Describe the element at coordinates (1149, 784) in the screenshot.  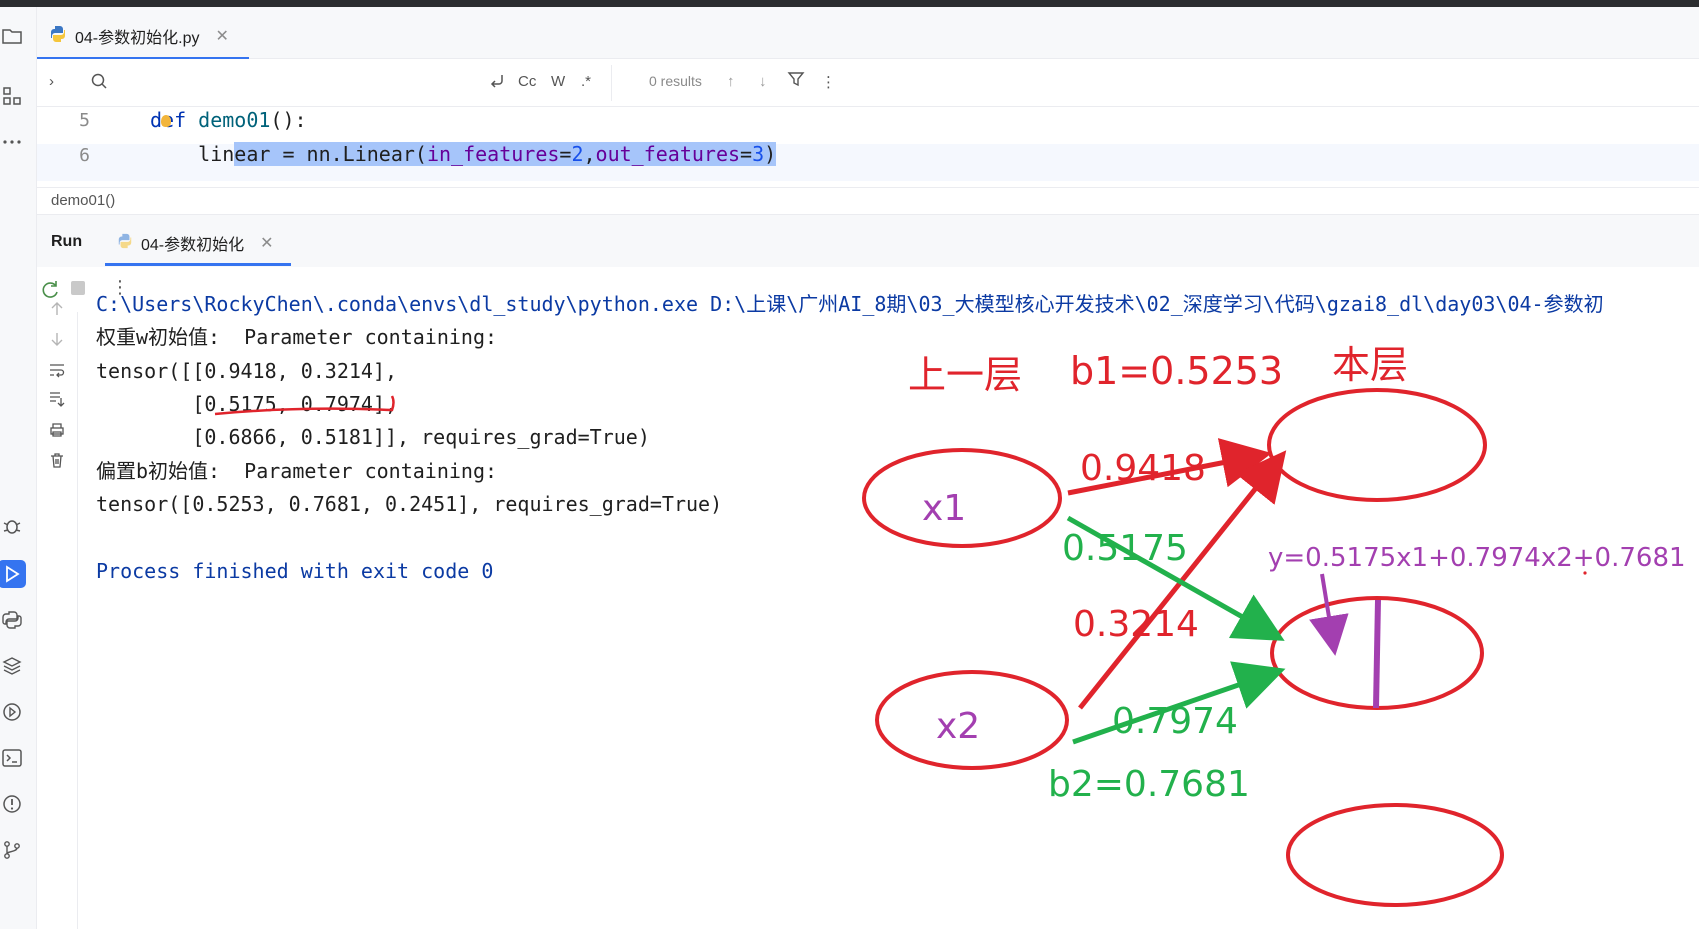
I see `label-b2: b2=0.7681` at that location.